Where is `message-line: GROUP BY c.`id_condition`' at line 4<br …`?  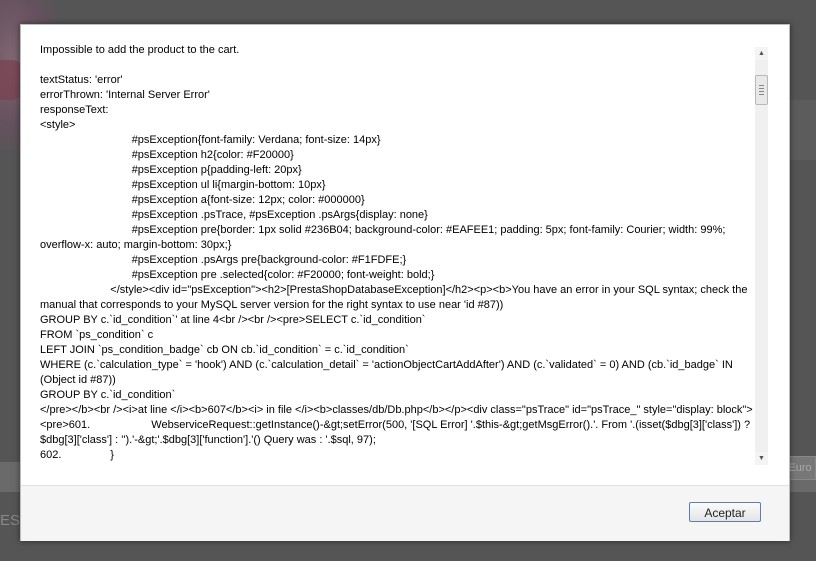
message-line: GROUP BY c.`id_condition`' at line 4<br … is located at coordinates (233, 320).